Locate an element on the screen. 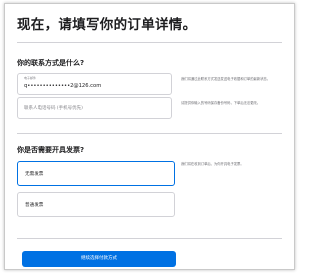 The height and width of the screenshot is (273, 320). email-field: 电子邮件 q••••••••••••••2@126.com is located at coordinates (94, 84).